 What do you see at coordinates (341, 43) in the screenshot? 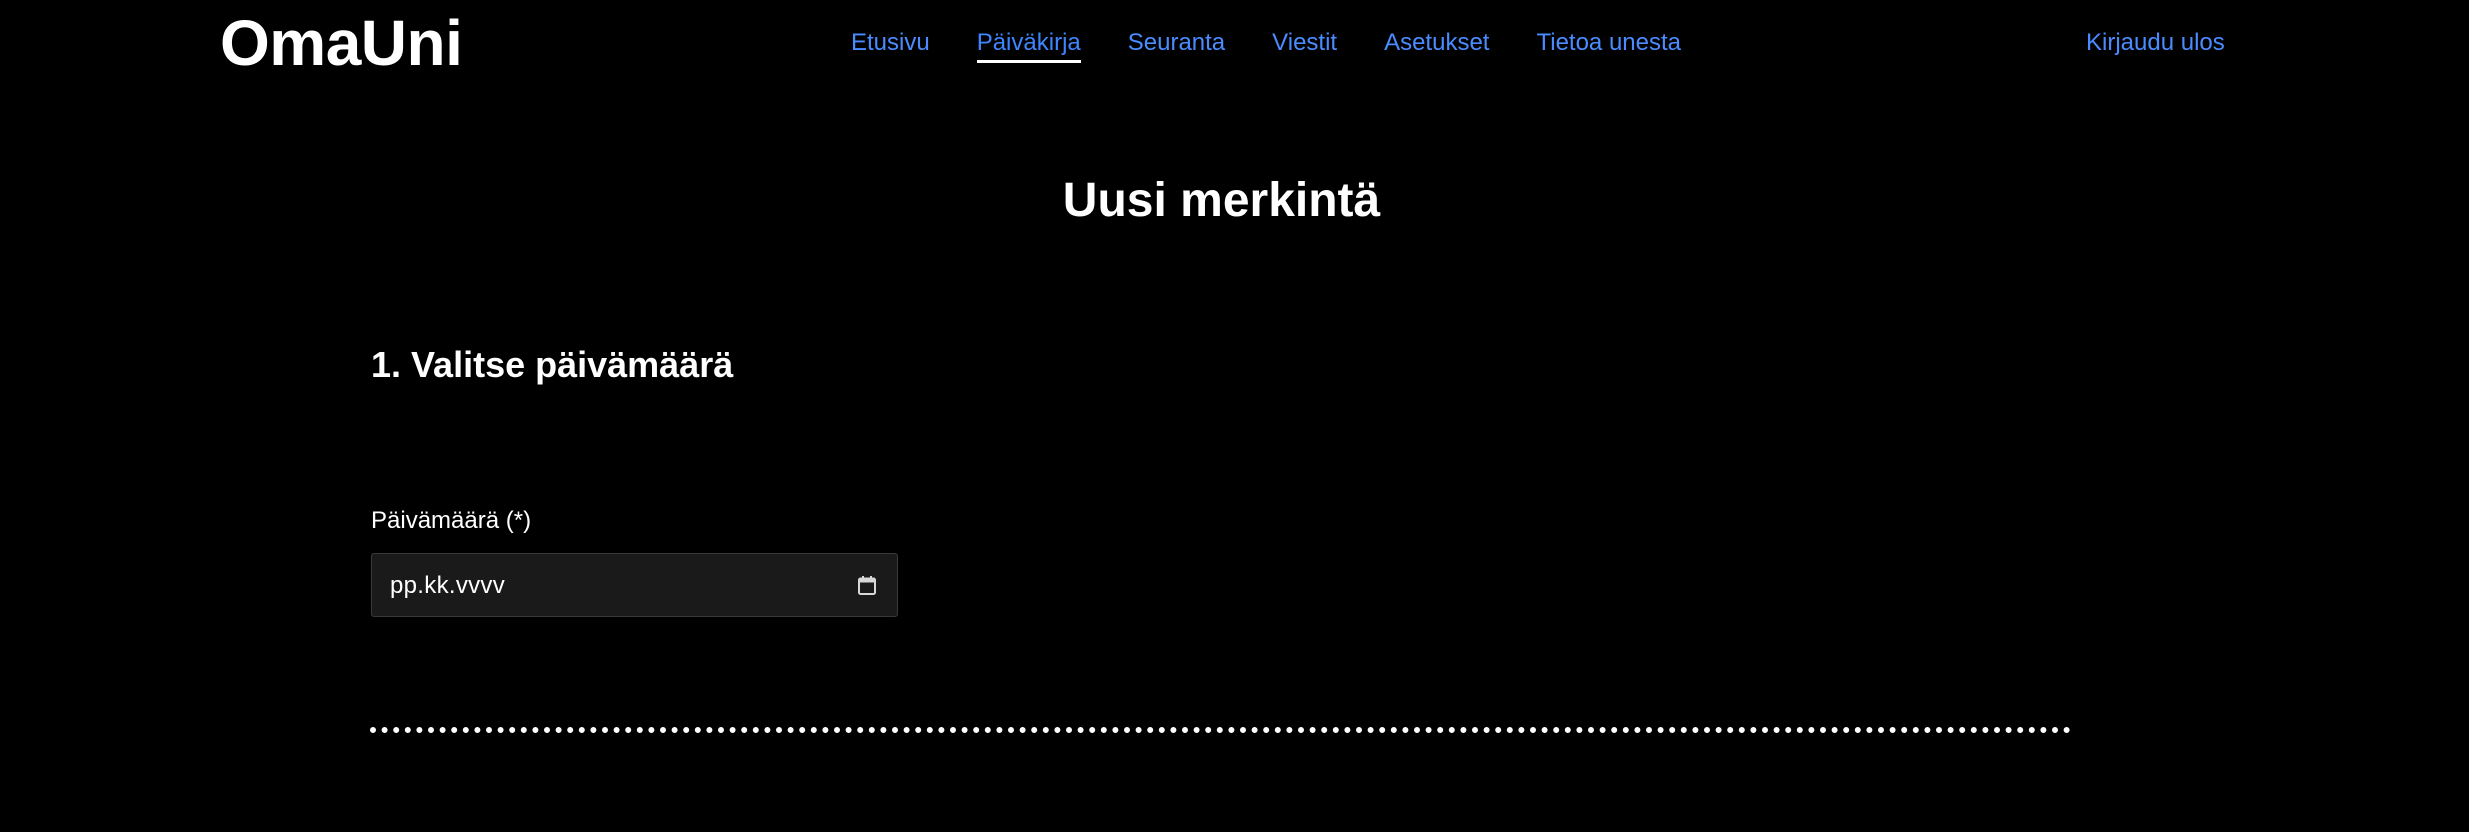
I see `logo: OmaUni` at bounding box center [341, 43].